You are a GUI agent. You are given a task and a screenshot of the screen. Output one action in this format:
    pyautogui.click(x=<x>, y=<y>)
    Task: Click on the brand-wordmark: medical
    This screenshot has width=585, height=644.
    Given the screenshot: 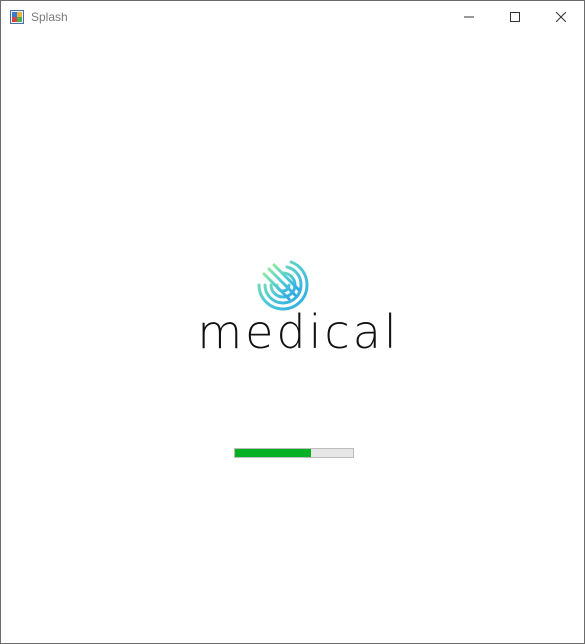 What is the action you would take?
    pyautogui.click(x=298, y=332)
    